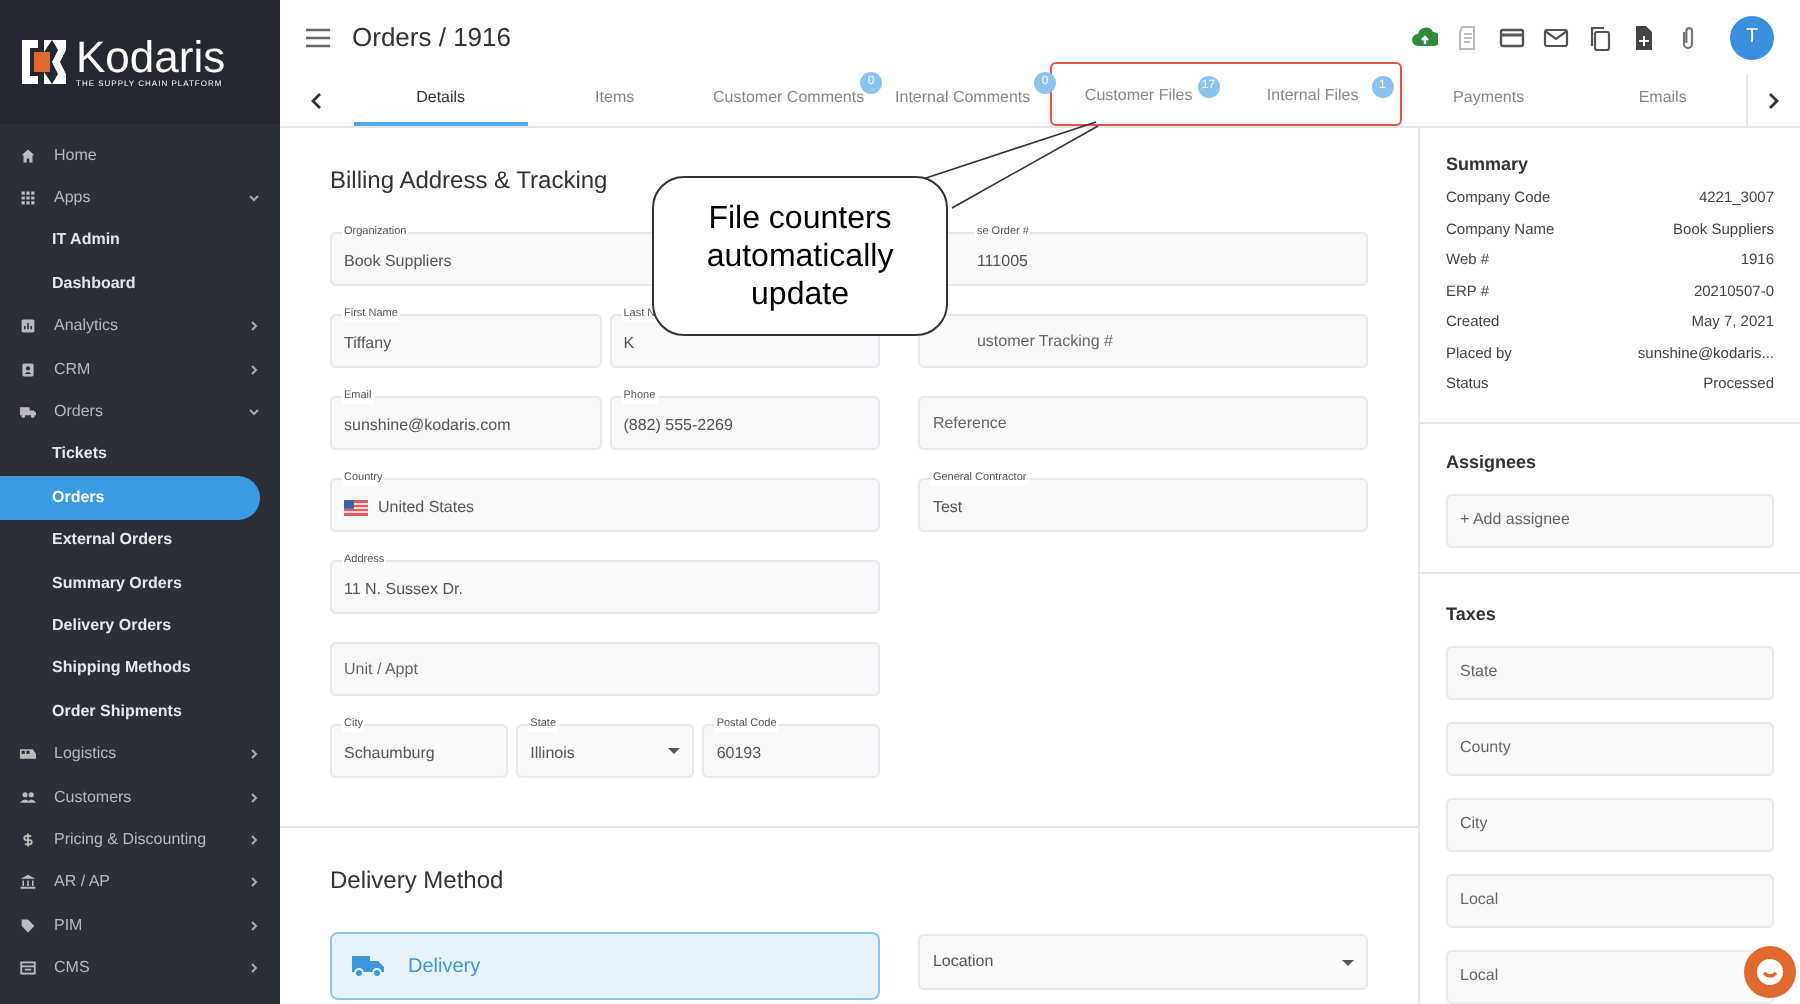 Image resolution: width=1800 pixels, height=1004 pixels. I want to click on nav-label: CRM, so click(73, 369).